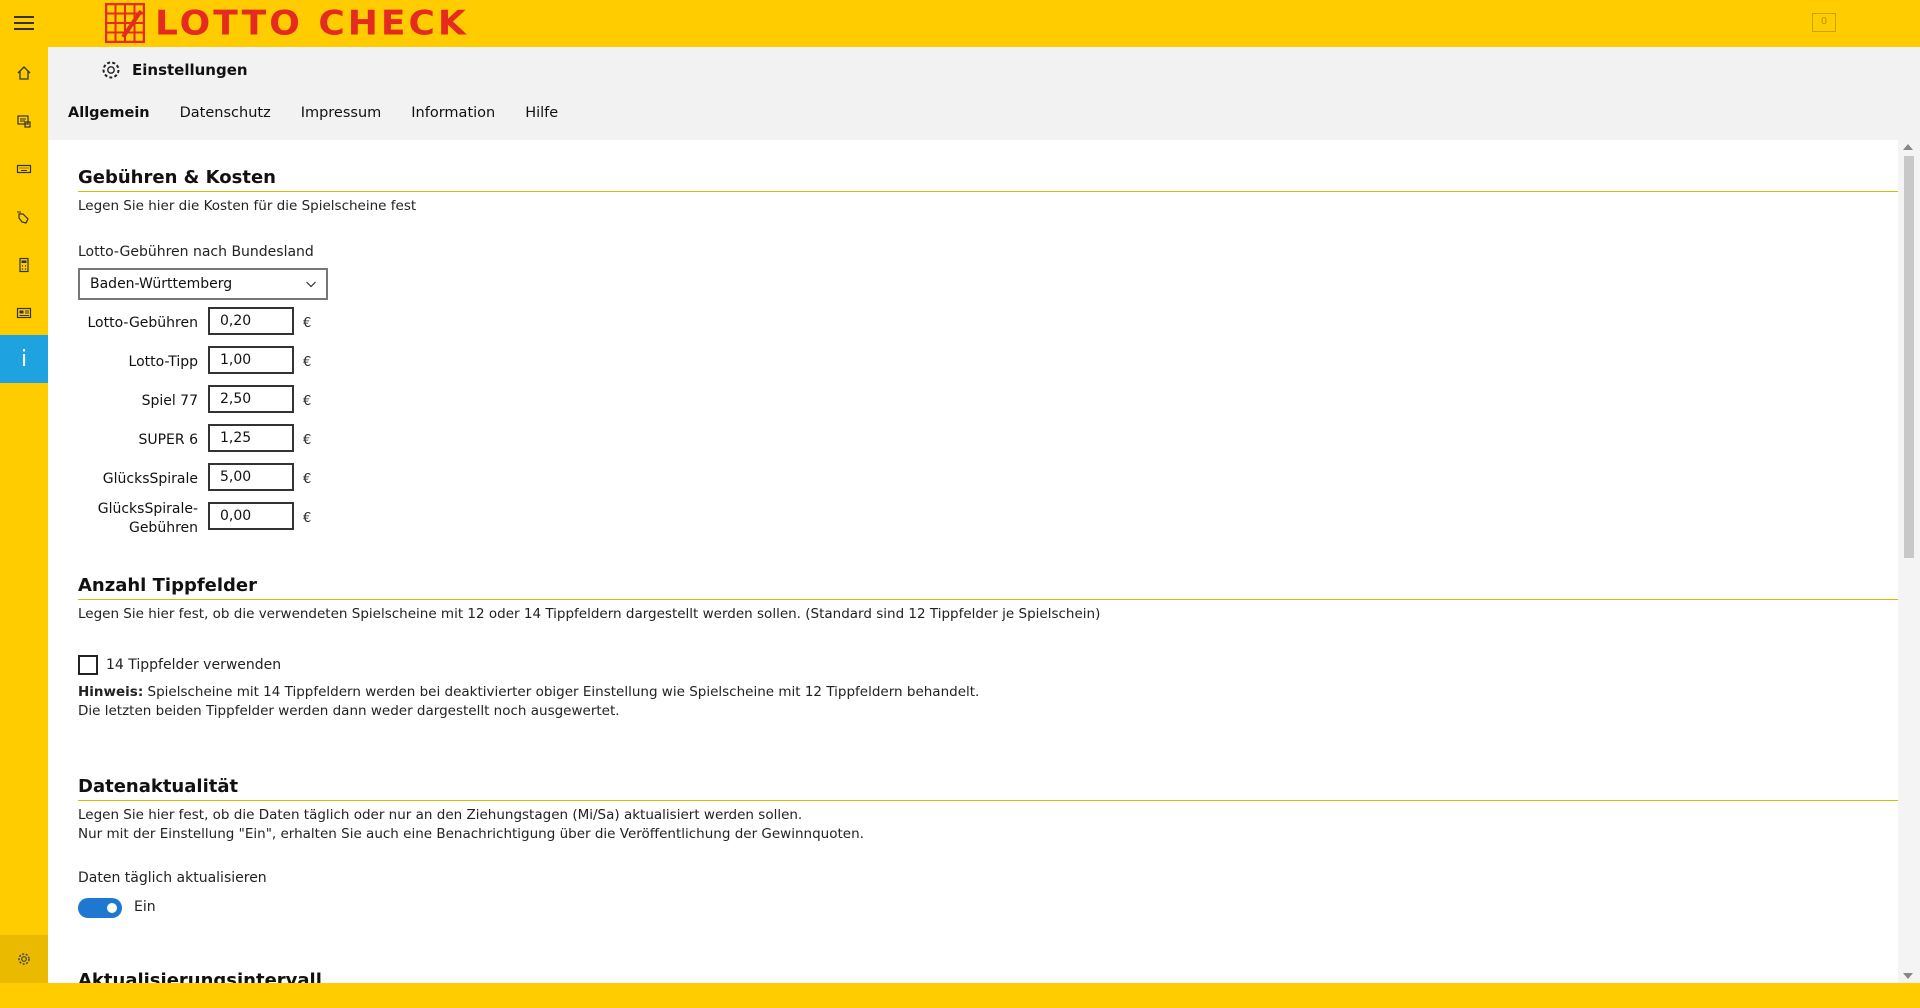 The height and width of the screenshot is (1008, 1920). I want to click on sidebar-item-touch, so click(24, 217).